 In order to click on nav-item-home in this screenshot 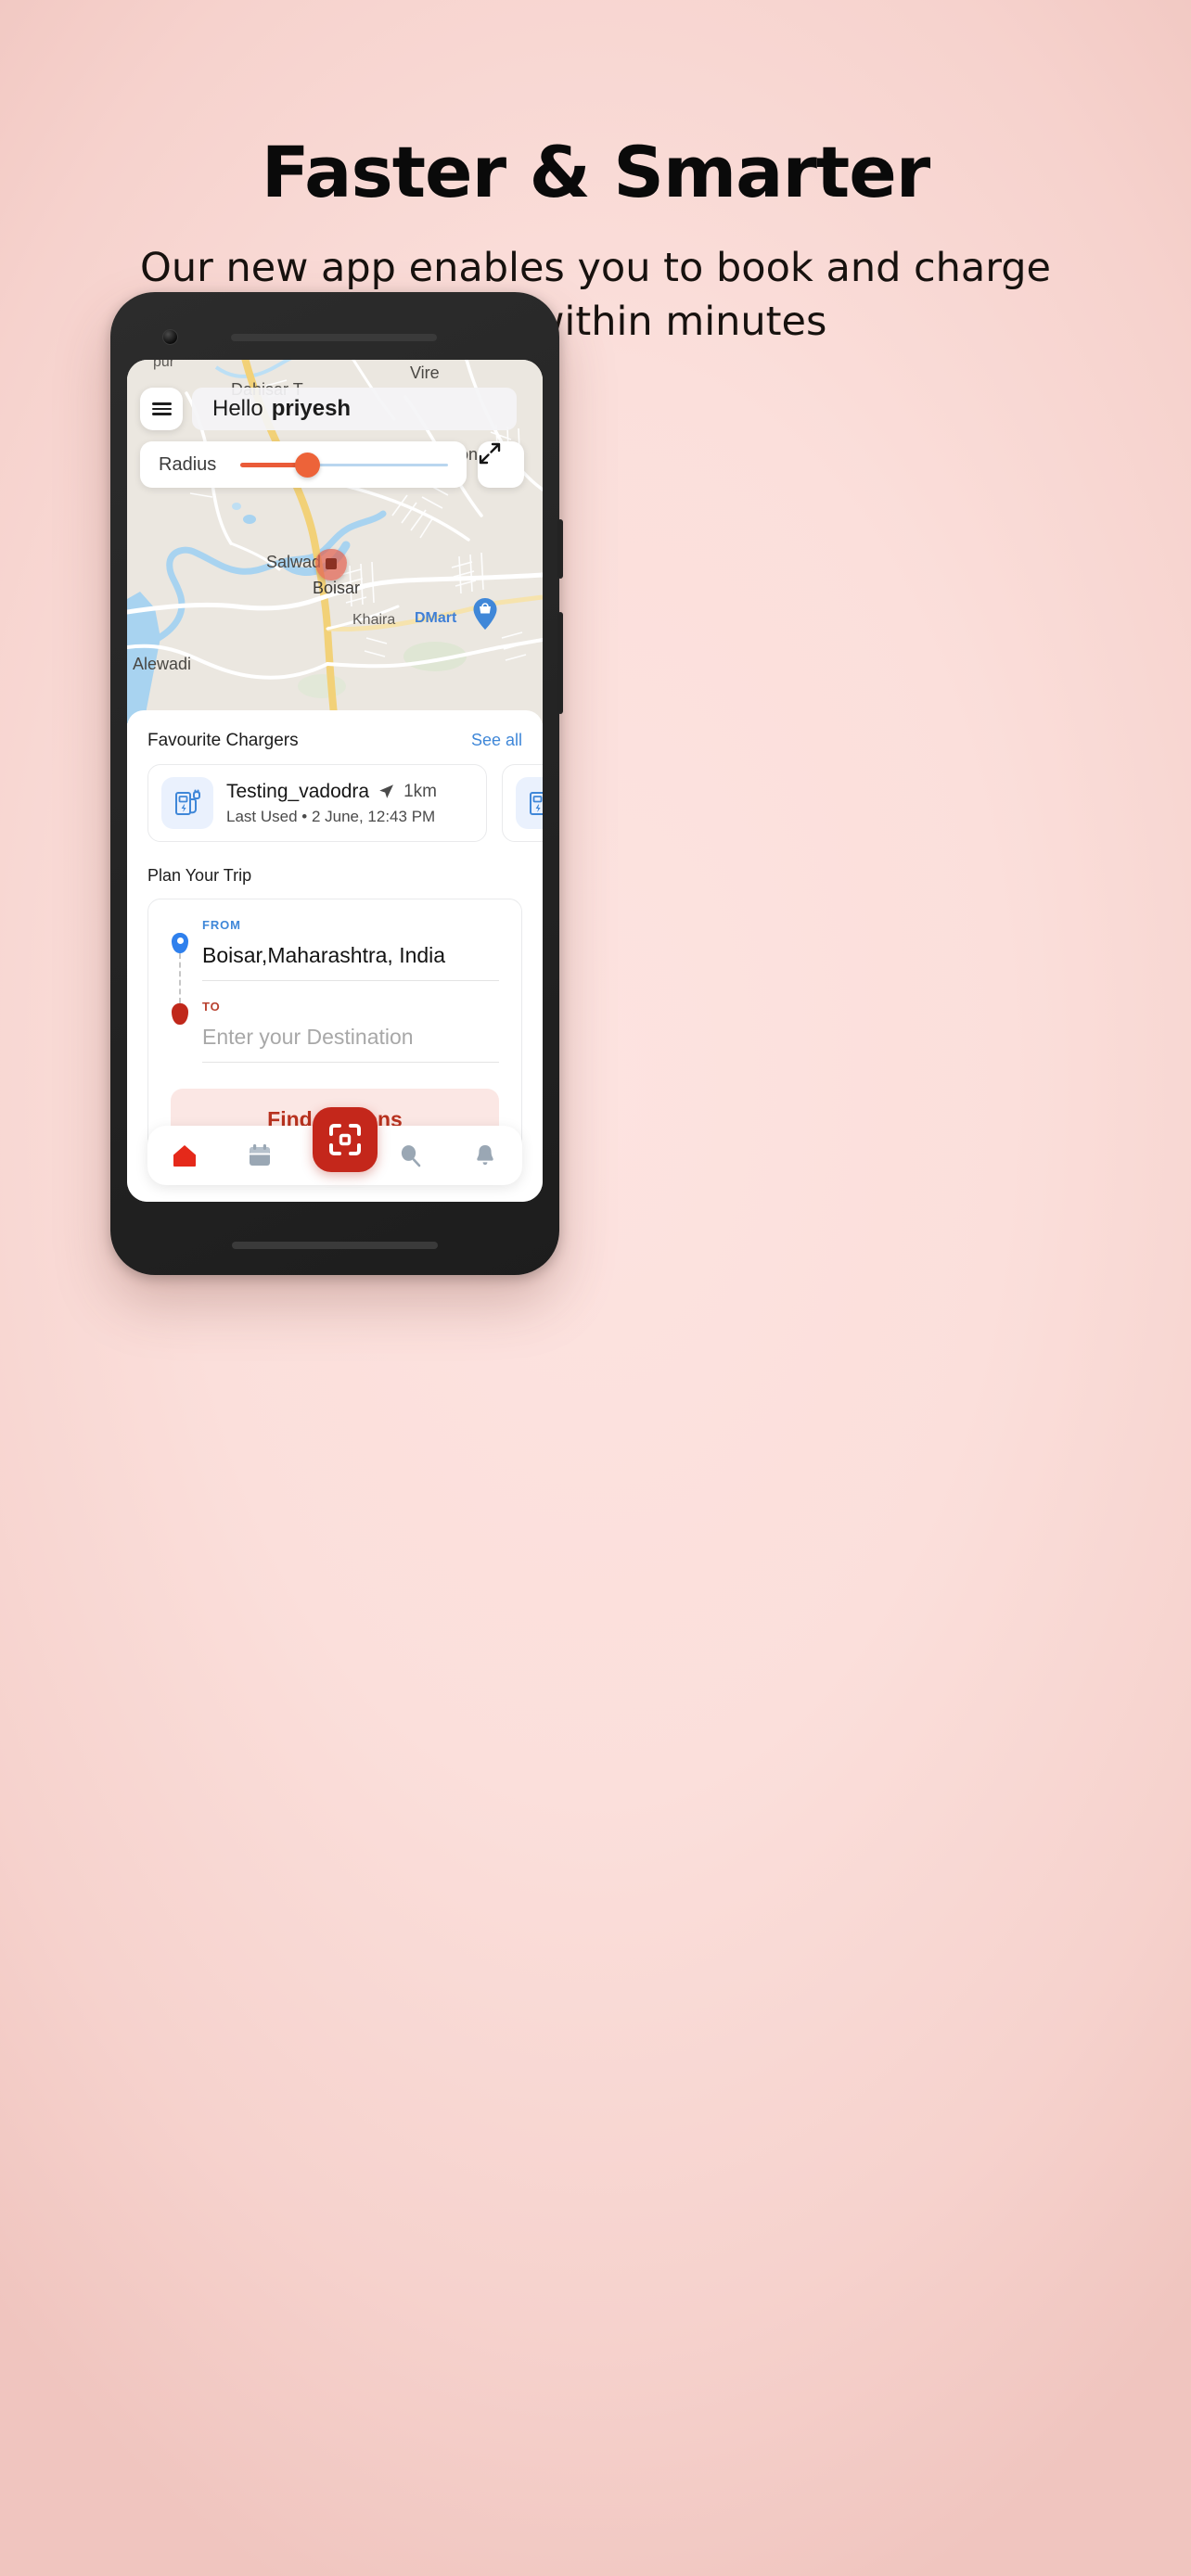, I will do `click(184, 1156)`.